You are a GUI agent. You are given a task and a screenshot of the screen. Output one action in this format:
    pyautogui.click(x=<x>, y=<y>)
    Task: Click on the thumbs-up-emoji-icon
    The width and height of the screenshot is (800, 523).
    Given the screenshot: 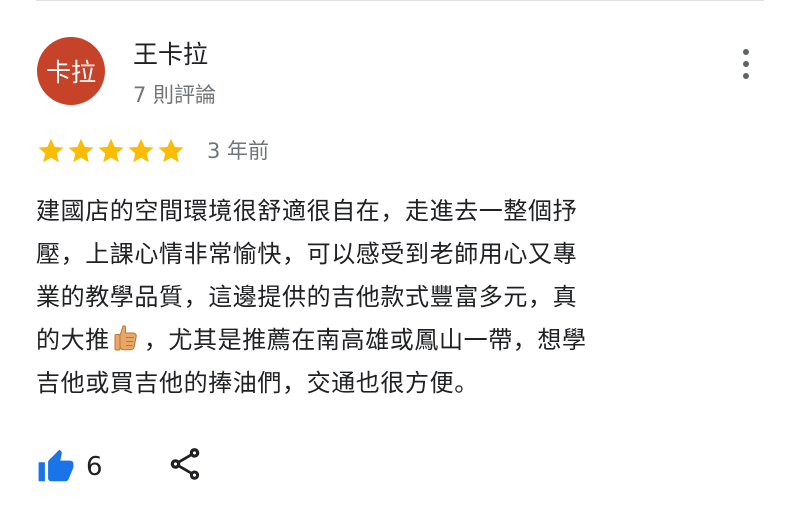 What is the action you would take?
    pyautogui.click(x=125, y=338)
    